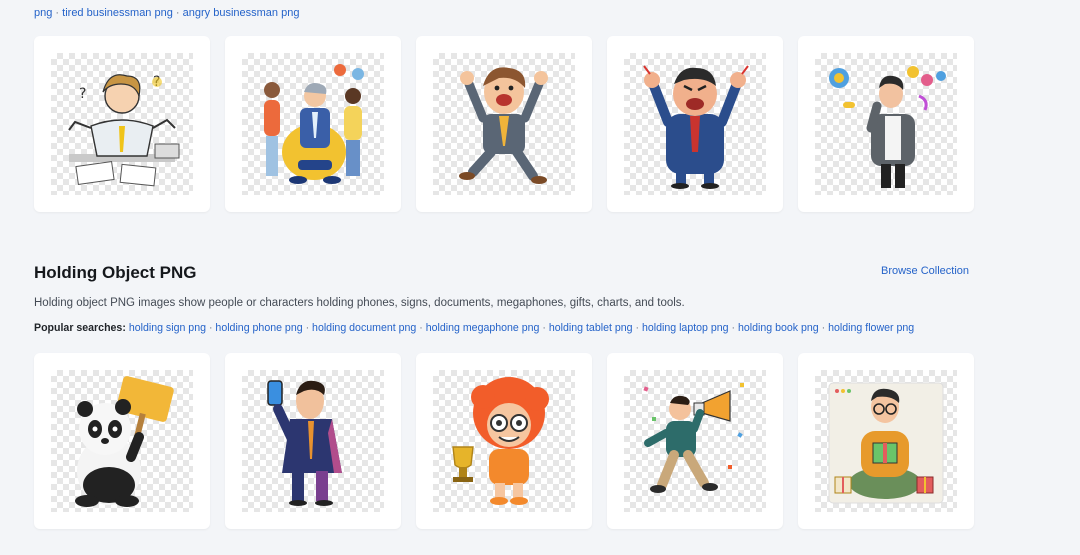 The height and width of the screenshot is (555, 1080). I want to click on confused-businessman-thumb: ? ?, so click(122, 124).